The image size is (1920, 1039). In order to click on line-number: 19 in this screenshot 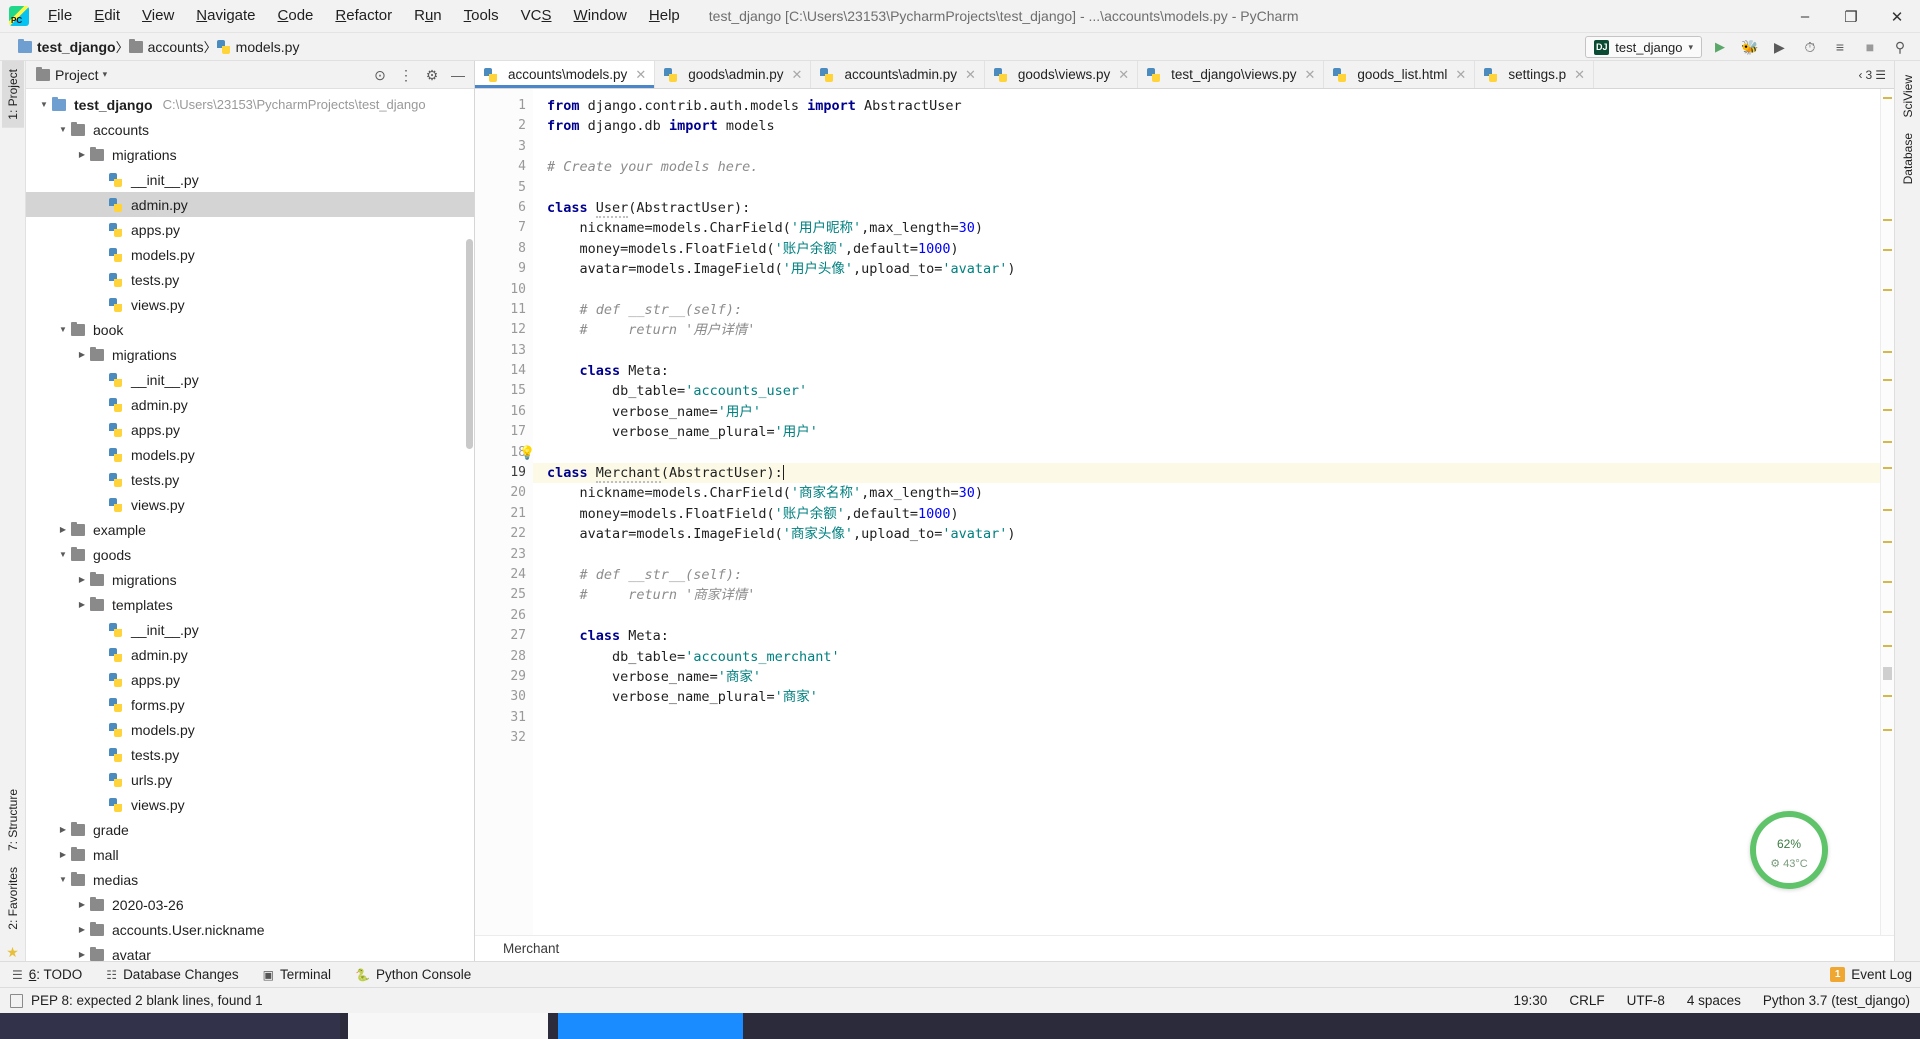, I will do `click(510, 473)`.